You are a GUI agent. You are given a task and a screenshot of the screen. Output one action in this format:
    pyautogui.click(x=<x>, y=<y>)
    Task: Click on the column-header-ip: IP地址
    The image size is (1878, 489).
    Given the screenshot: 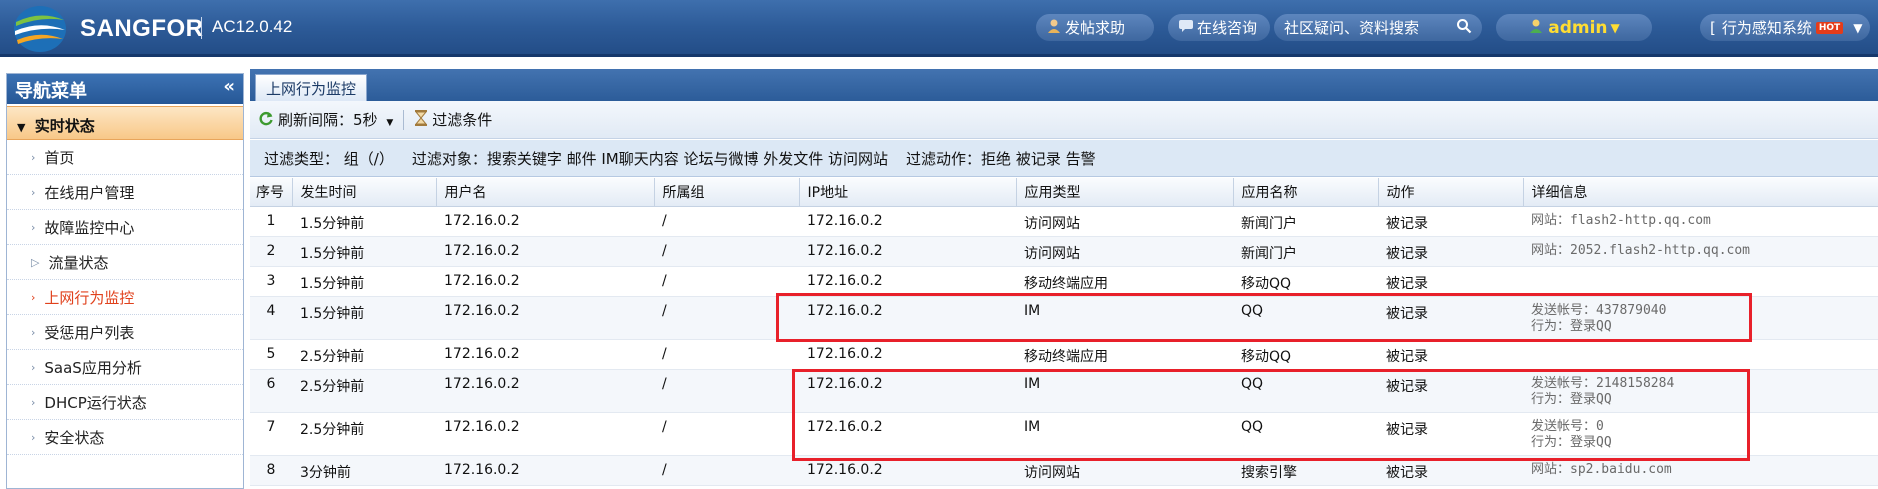 What is the action you would take?
    pyautogui.click(x=908, y=192)
    